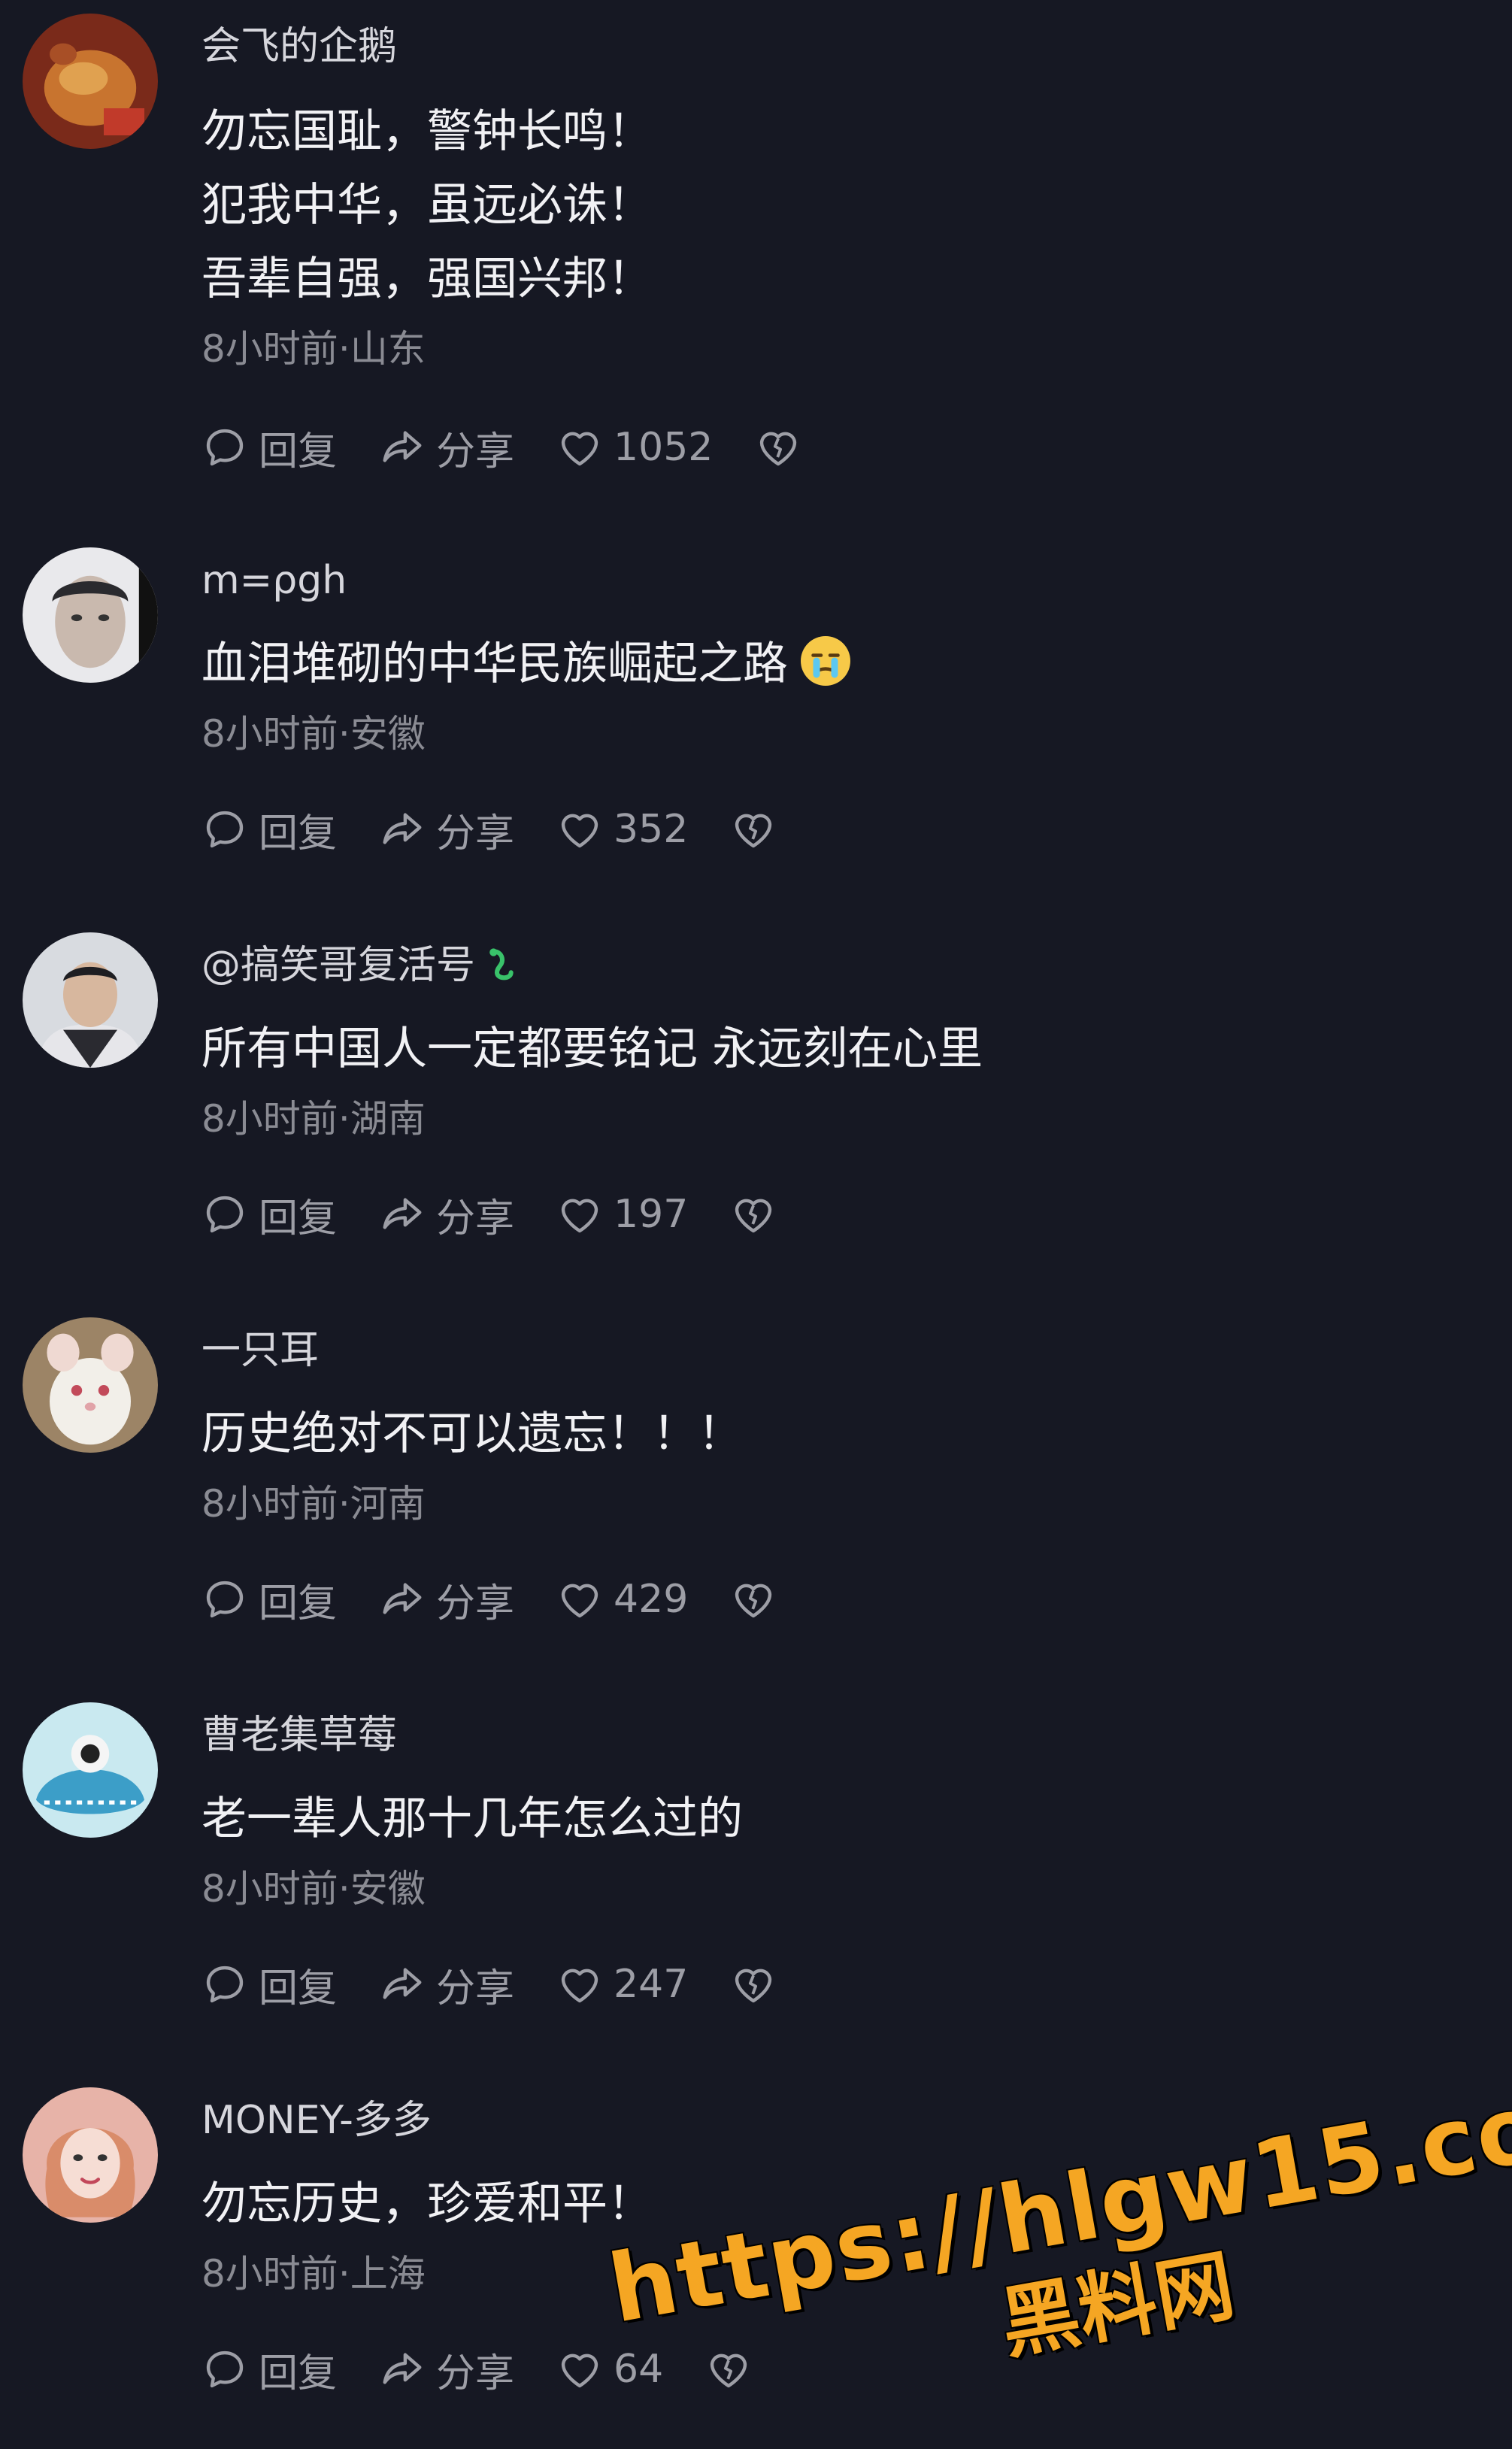 Image resolution: width=1512 pixels, height=2449 pixels. What do you see at coordinates (840, 965) in the screenshot?
I see `comment-username: @搞笑哥复活号` at bounding box center [840, 965].